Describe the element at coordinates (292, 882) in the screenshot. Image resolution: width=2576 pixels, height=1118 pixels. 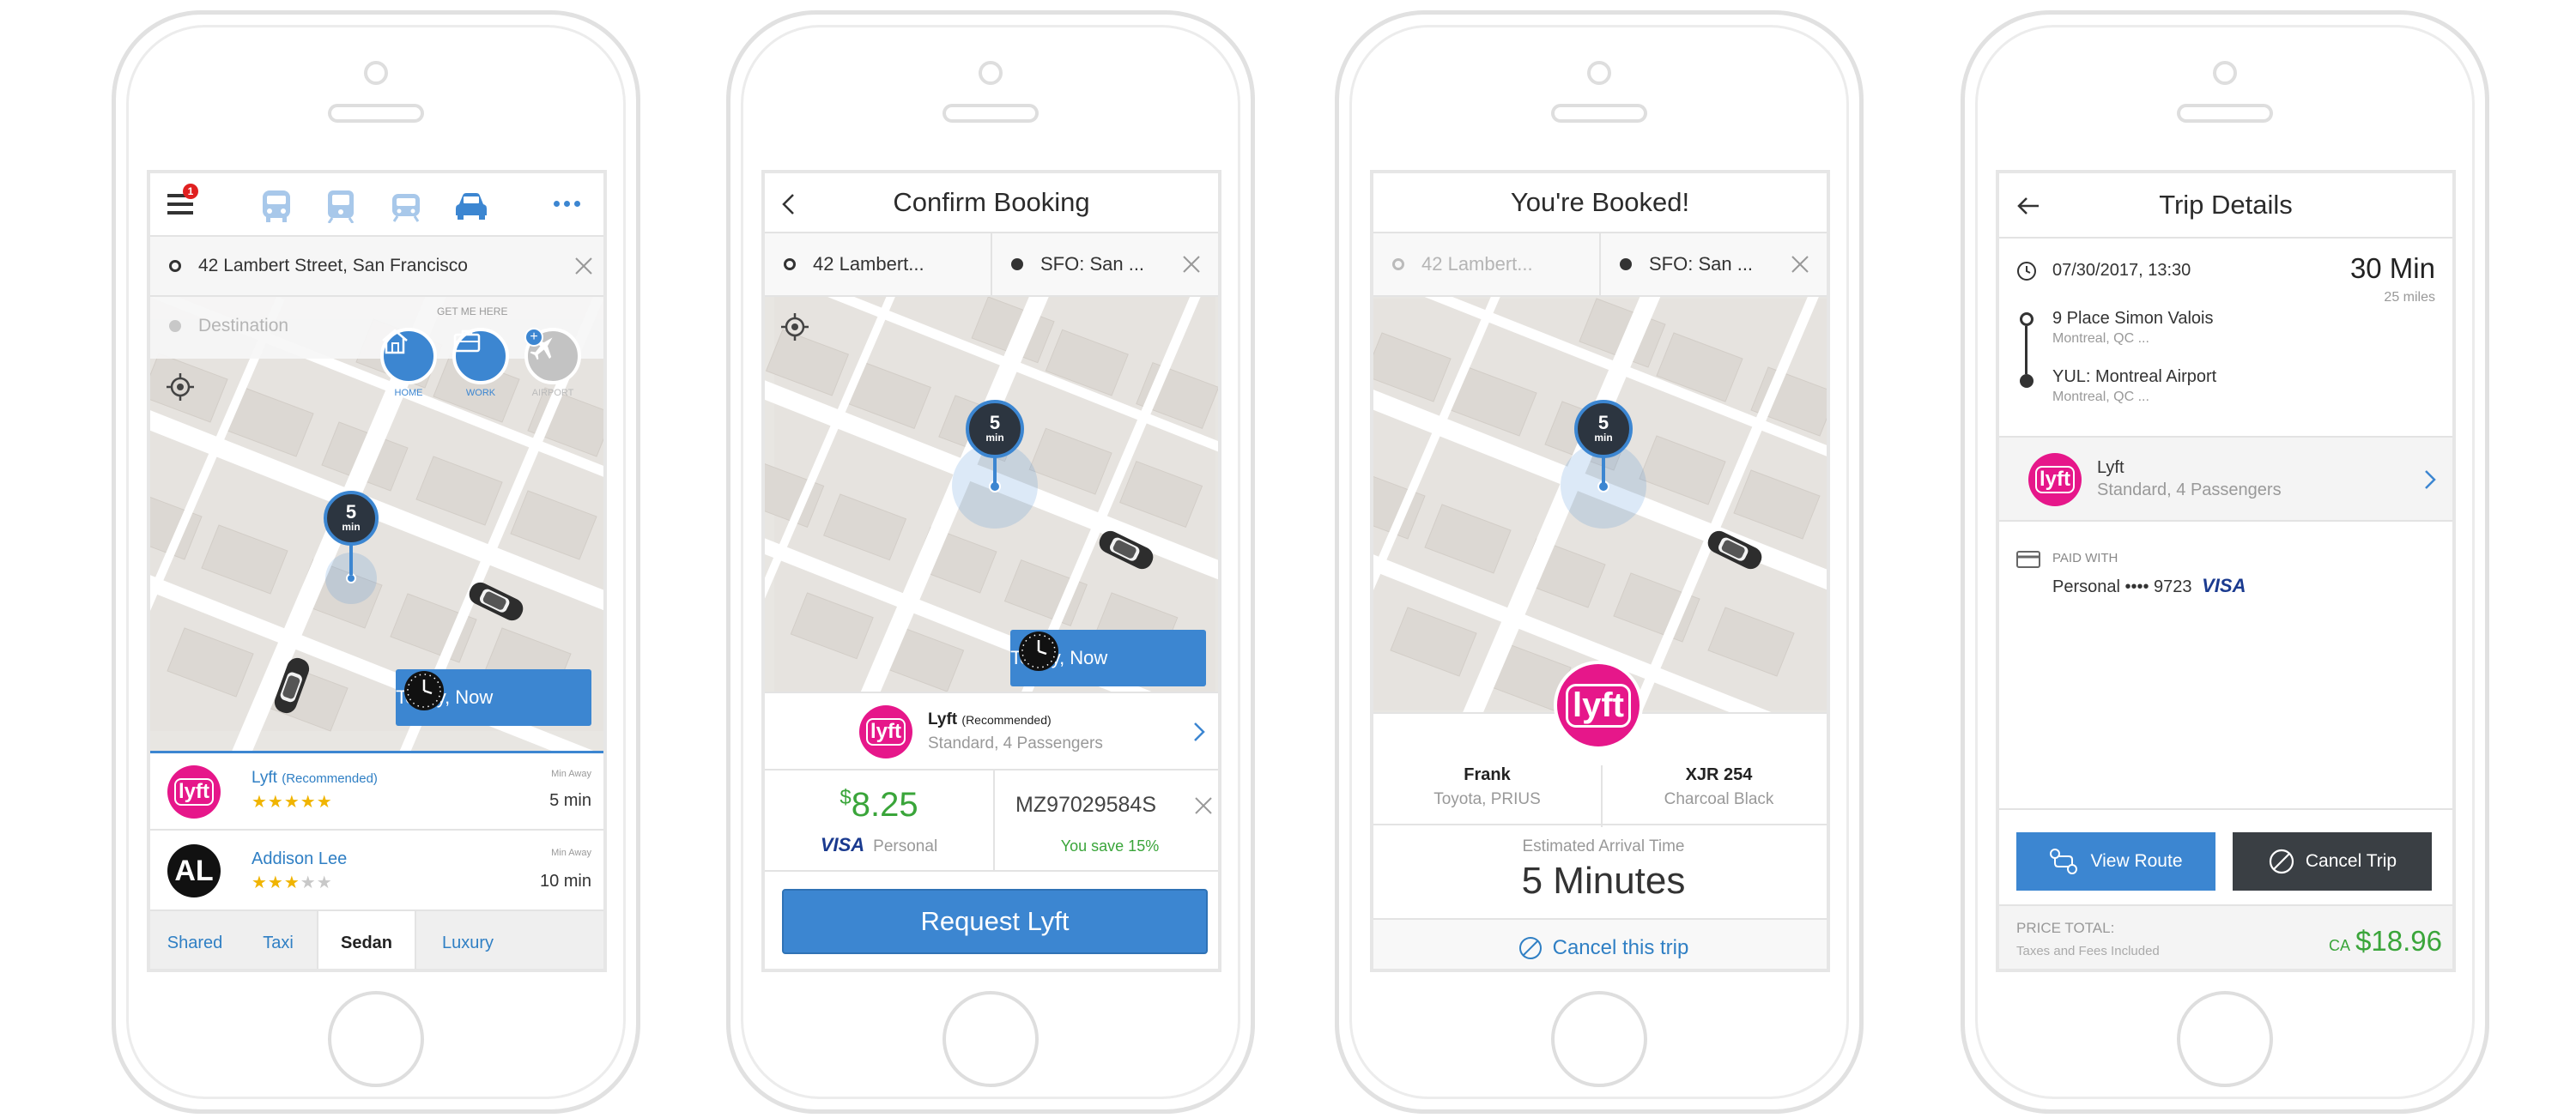
I see `rating-stars: ★★★★★` at that location.